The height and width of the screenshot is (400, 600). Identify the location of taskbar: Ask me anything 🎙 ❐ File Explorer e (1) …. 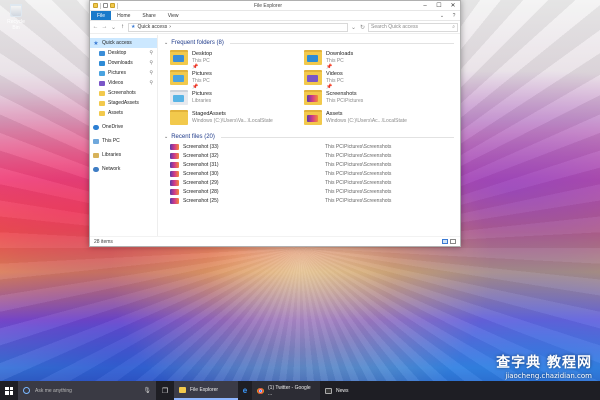
(300, 390).